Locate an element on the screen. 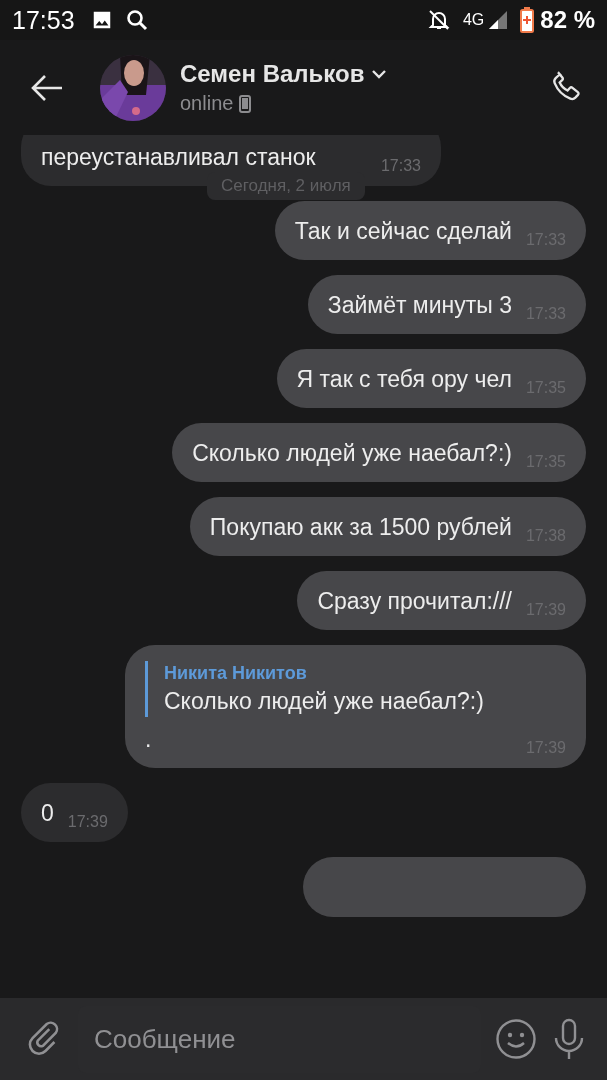 The height and width of the screenshot is (1080, 607). battery-icon is located at coordinates (527, 20).